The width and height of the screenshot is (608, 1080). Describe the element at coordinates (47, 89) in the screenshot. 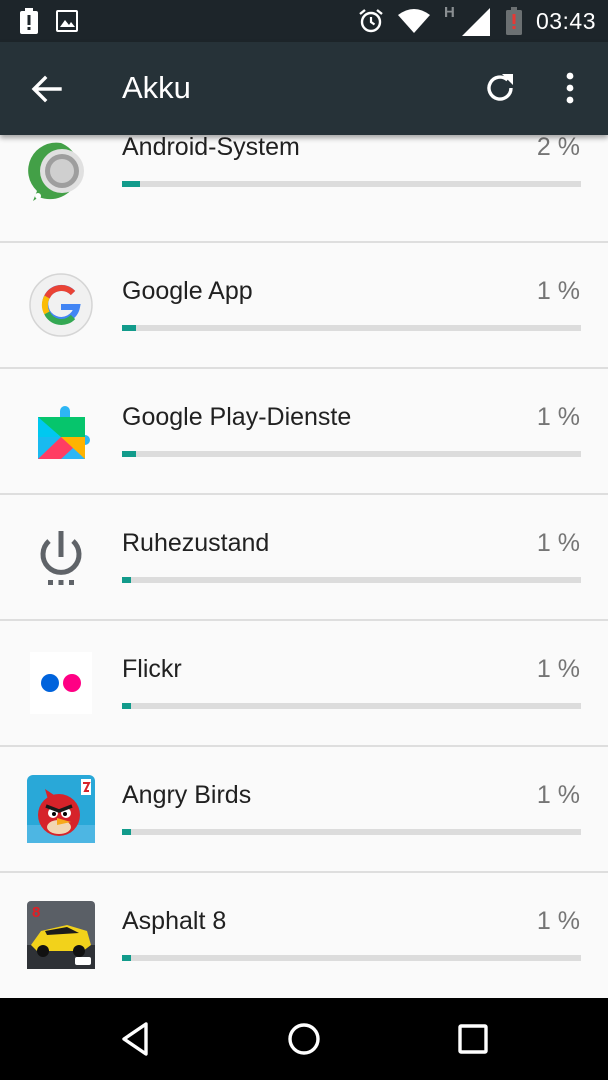

I see `back-arrow-icon` at that location.